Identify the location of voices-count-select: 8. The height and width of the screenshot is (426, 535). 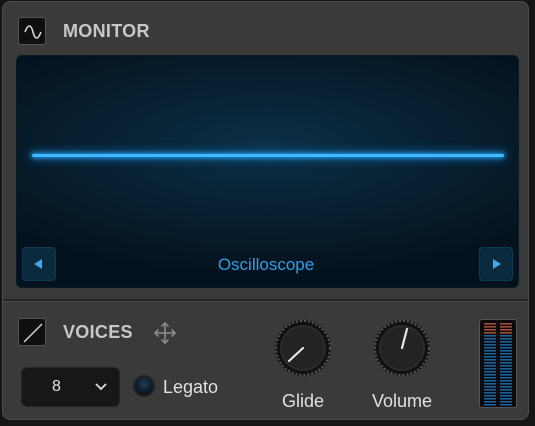
(70, 387).